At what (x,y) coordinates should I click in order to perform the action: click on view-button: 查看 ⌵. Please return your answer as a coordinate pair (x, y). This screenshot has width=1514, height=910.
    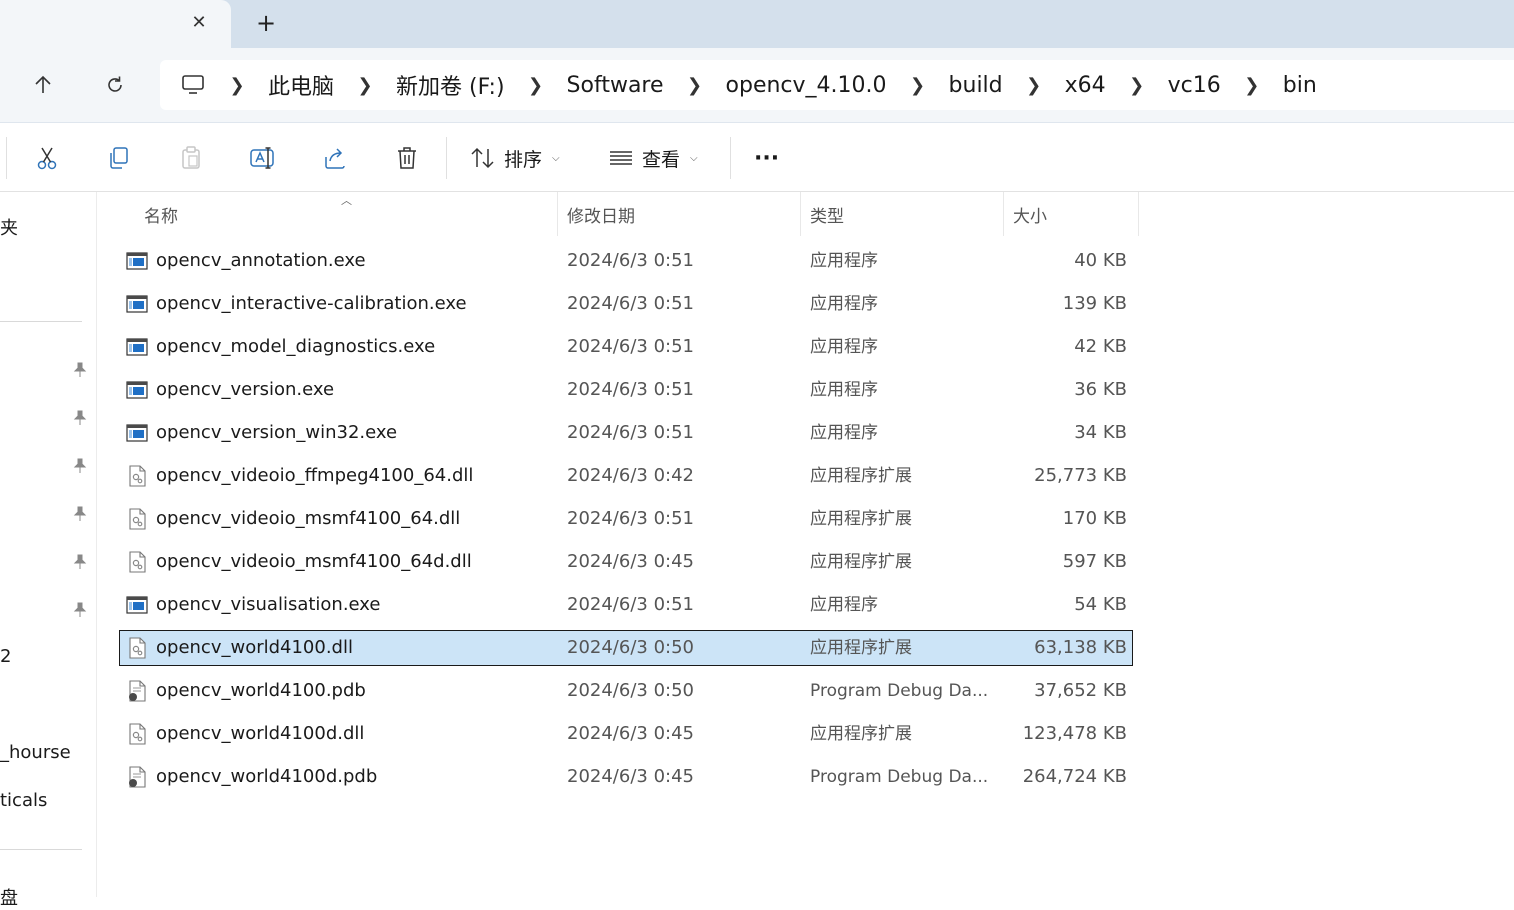
    Looking at the image, I should click on (653, 158).